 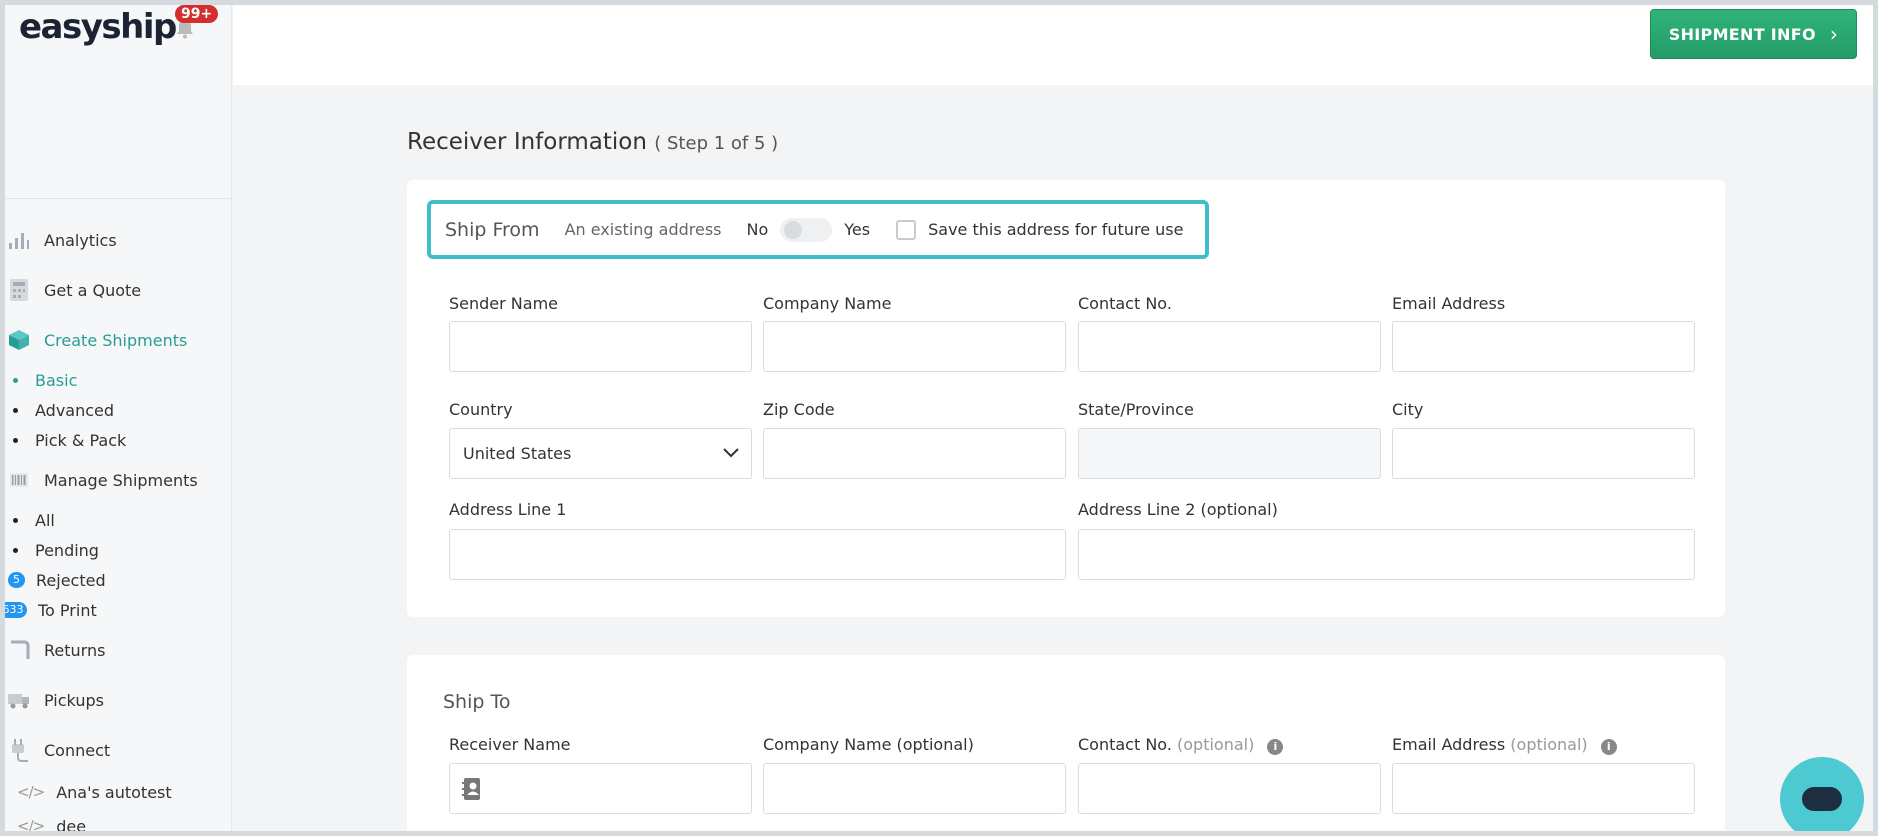 I want to click on sidebar-item-label: Connect, so click(x=77, y=750).